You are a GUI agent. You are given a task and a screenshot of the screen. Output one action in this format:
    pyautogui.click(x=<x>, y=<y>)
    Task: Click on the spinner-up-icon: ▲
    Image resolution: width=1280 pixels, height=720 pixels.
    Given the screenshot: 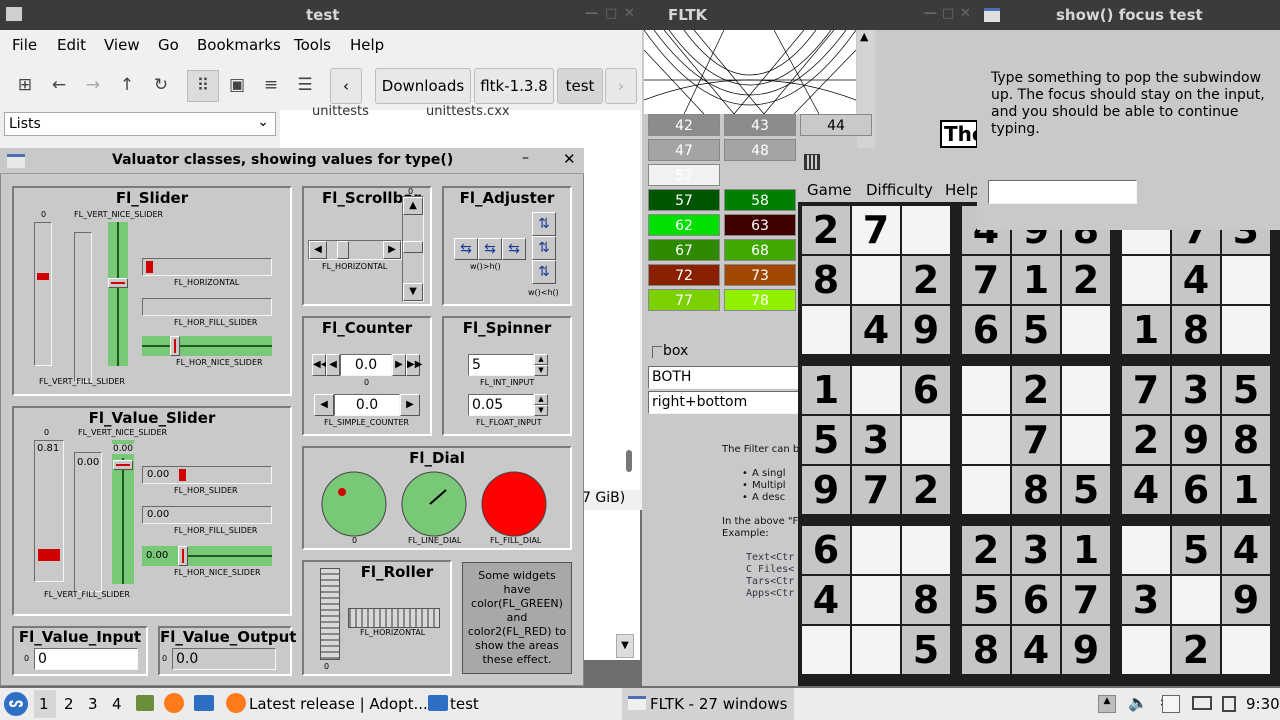 What is the action you would take?
    pyautogui.click(x=541, y=359)
    